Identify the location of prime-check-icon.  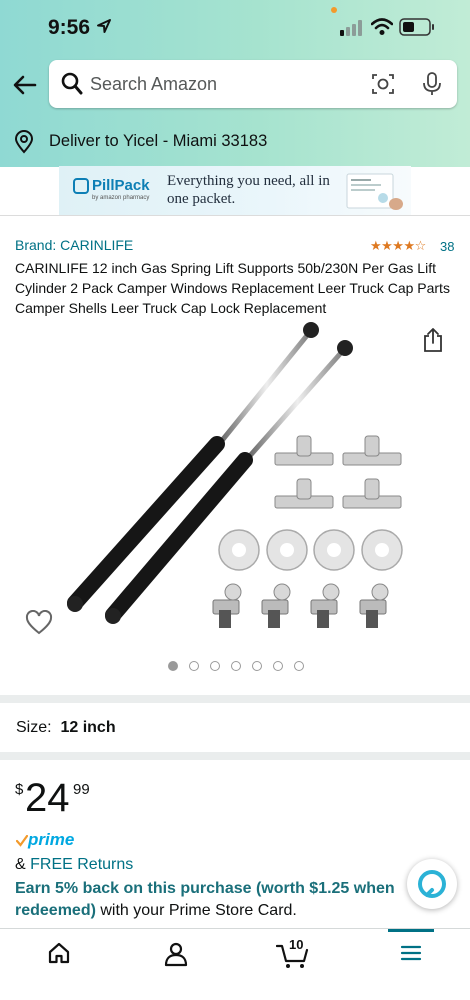
(22, 841).